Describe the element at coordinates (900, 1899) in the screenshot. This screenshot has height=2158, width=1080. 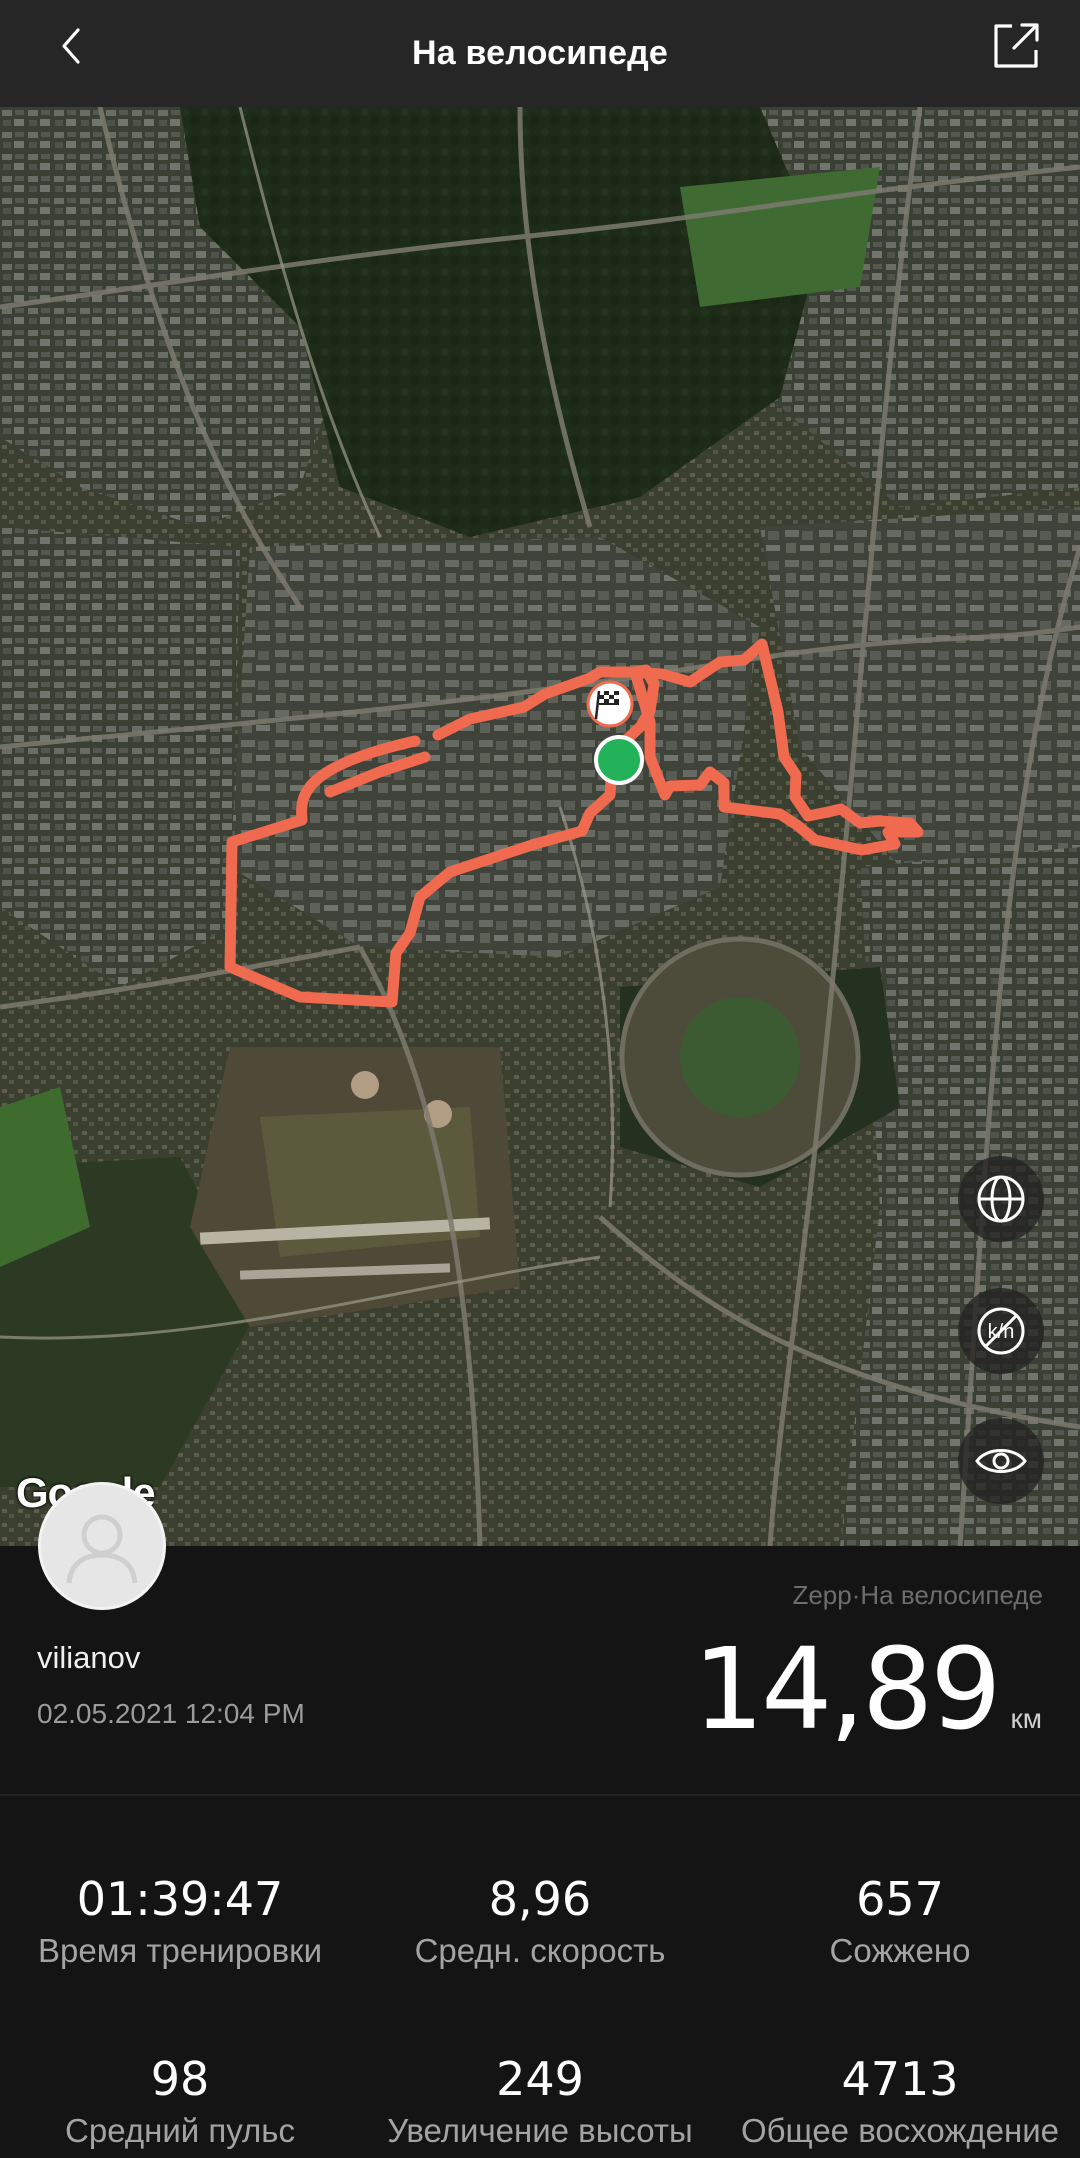
I see `stat-value: 657` at that location.